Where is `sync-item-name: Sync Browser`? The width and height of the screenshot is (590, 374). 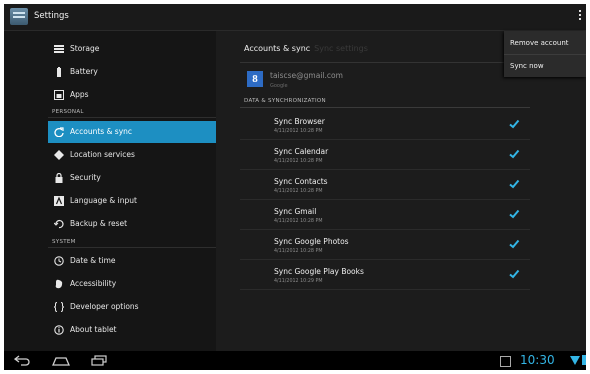
sync-item-name: Sync Browser is located at coordinates (299, 121).